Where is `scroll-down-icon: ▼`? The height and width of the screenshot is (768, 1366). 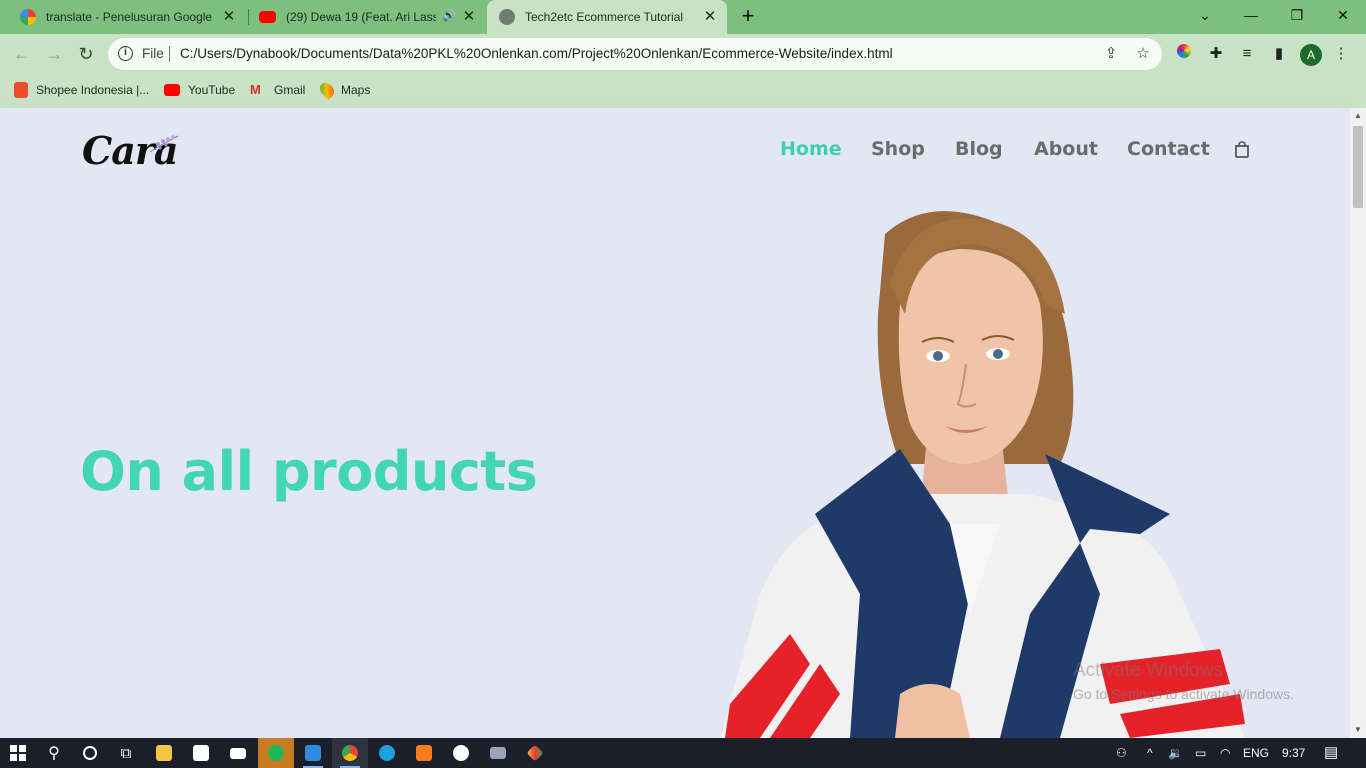 scroll-down-icon: ▼ is located at coordinates (1358, 730).